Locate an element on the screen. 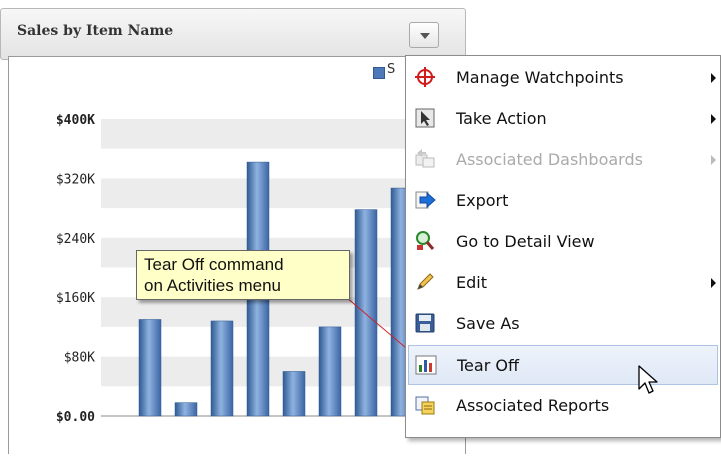  menu-item-label: Export is located at coordinates (482, 200).